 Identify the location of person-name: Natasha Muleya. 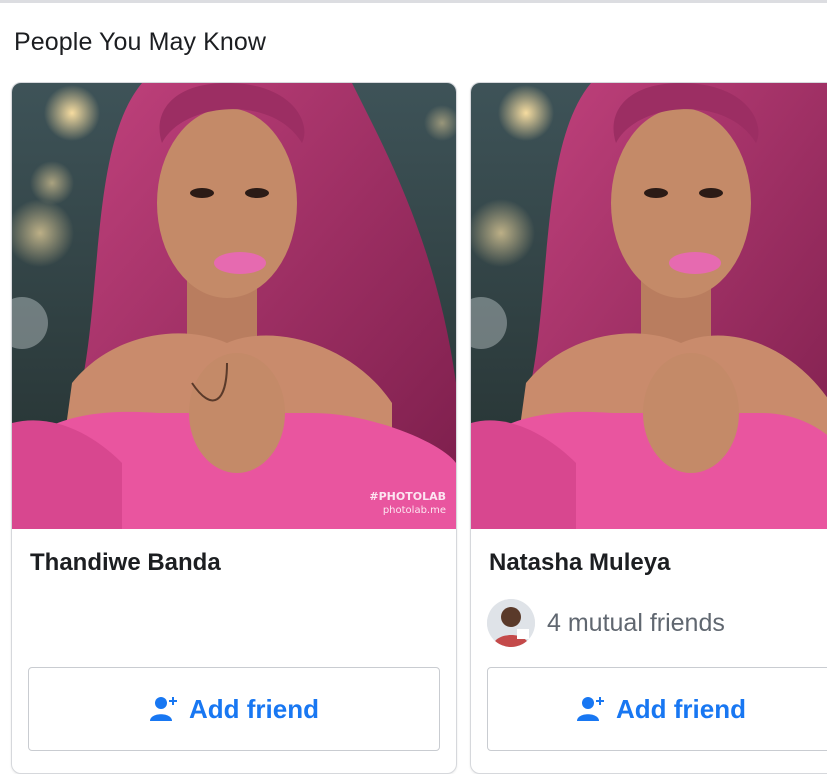
(579, 563).